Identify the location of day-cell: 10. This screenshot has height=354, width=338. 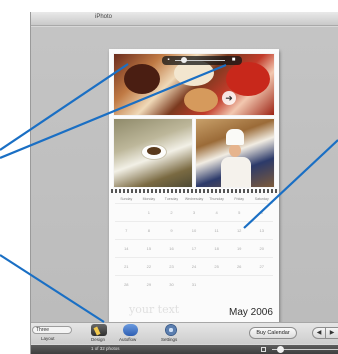
(194, 230).